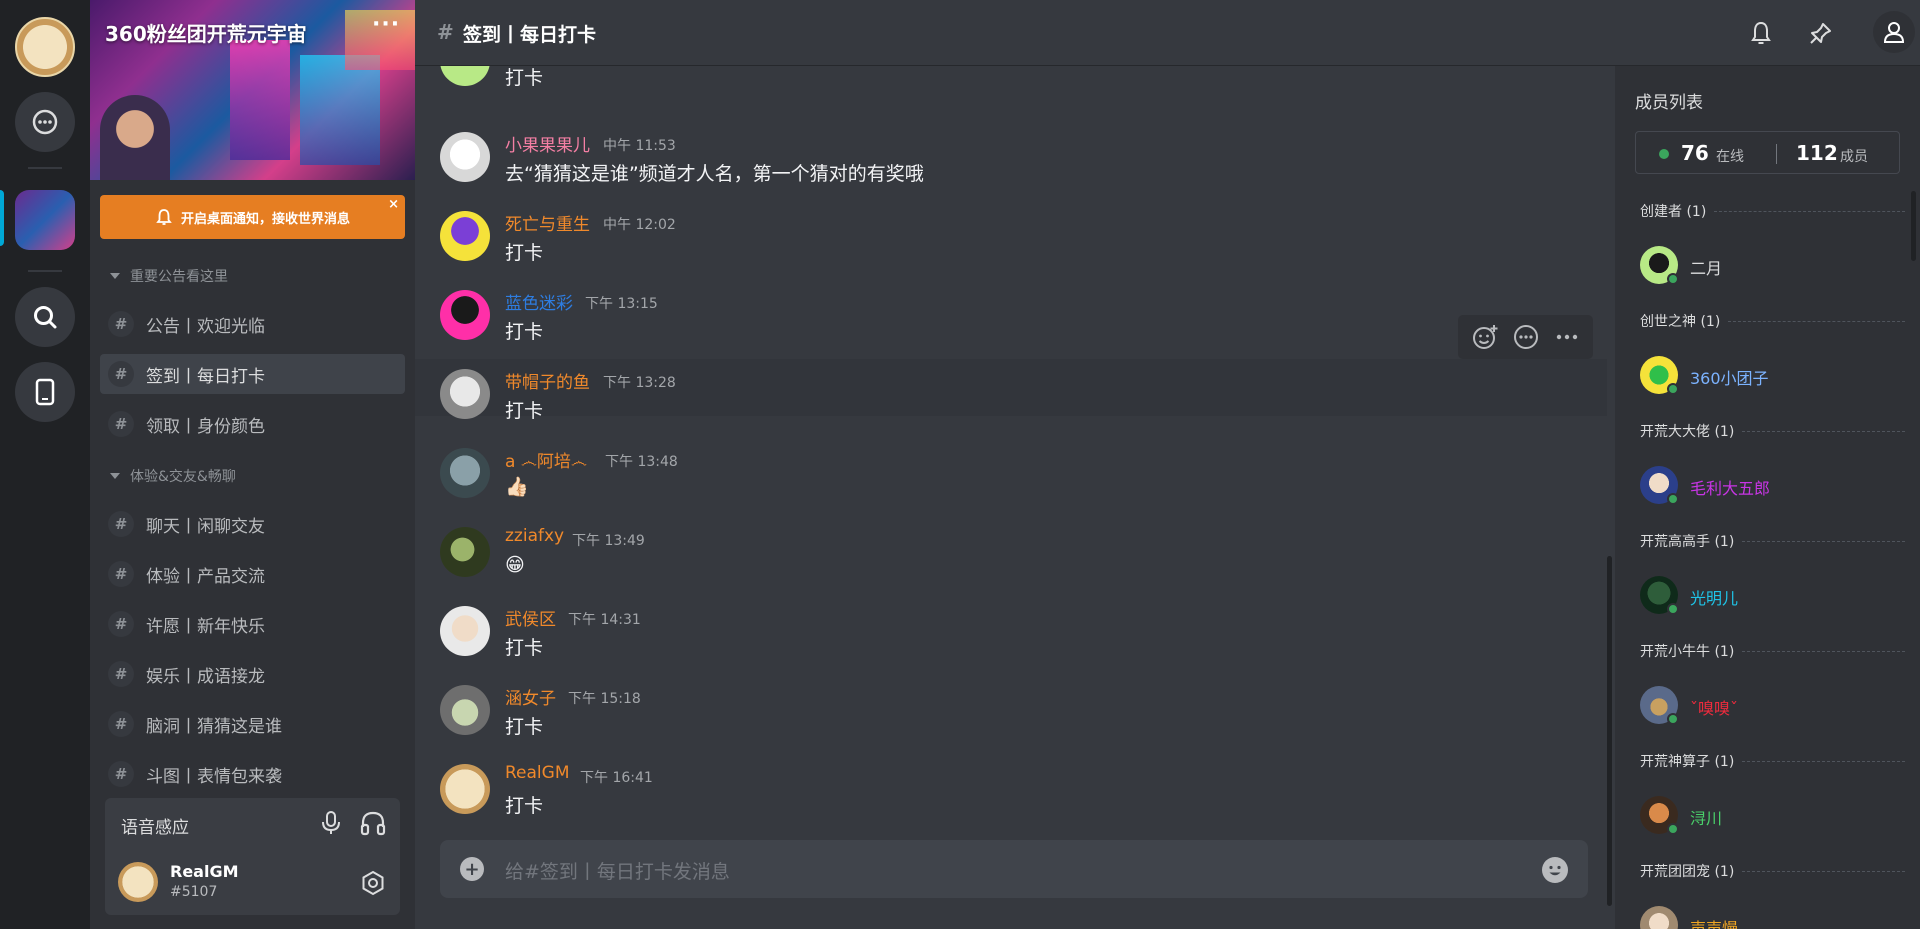 The width and height of the screenshot is (1920, 929). Describe the element at coordinates (547, 222) in the screenshot. I see `message-author: 死亡与重生` at that location.